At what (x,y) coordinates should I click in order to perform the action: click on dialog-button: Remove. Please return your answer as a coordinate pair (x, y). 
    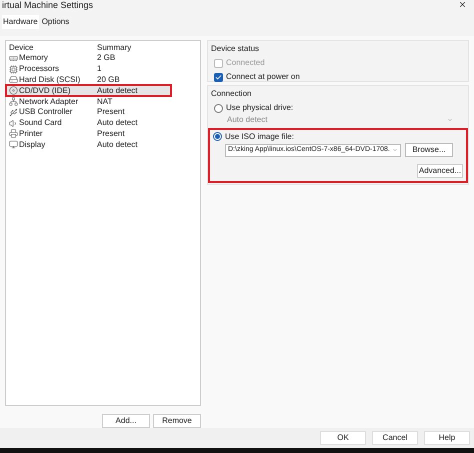
    Looking at the image, I should click on (177, 421).